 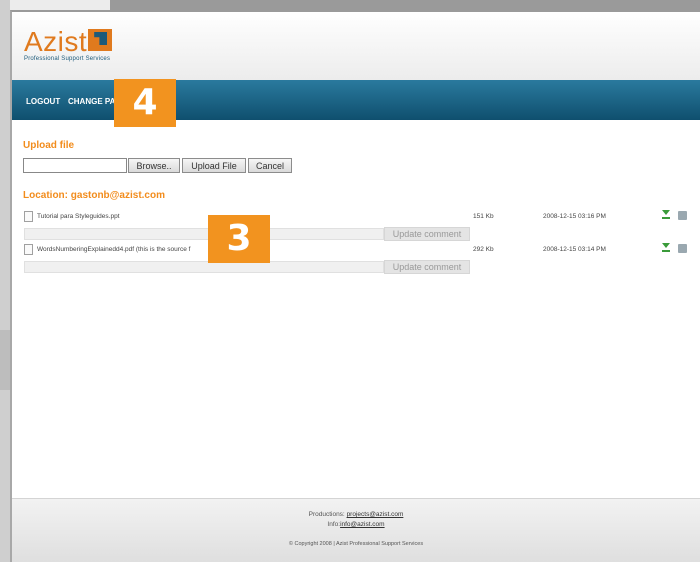 What do you see at coordinates (5, 281) in the screenshot?
I see `background-left-bar` at bounding box center [5, 281].